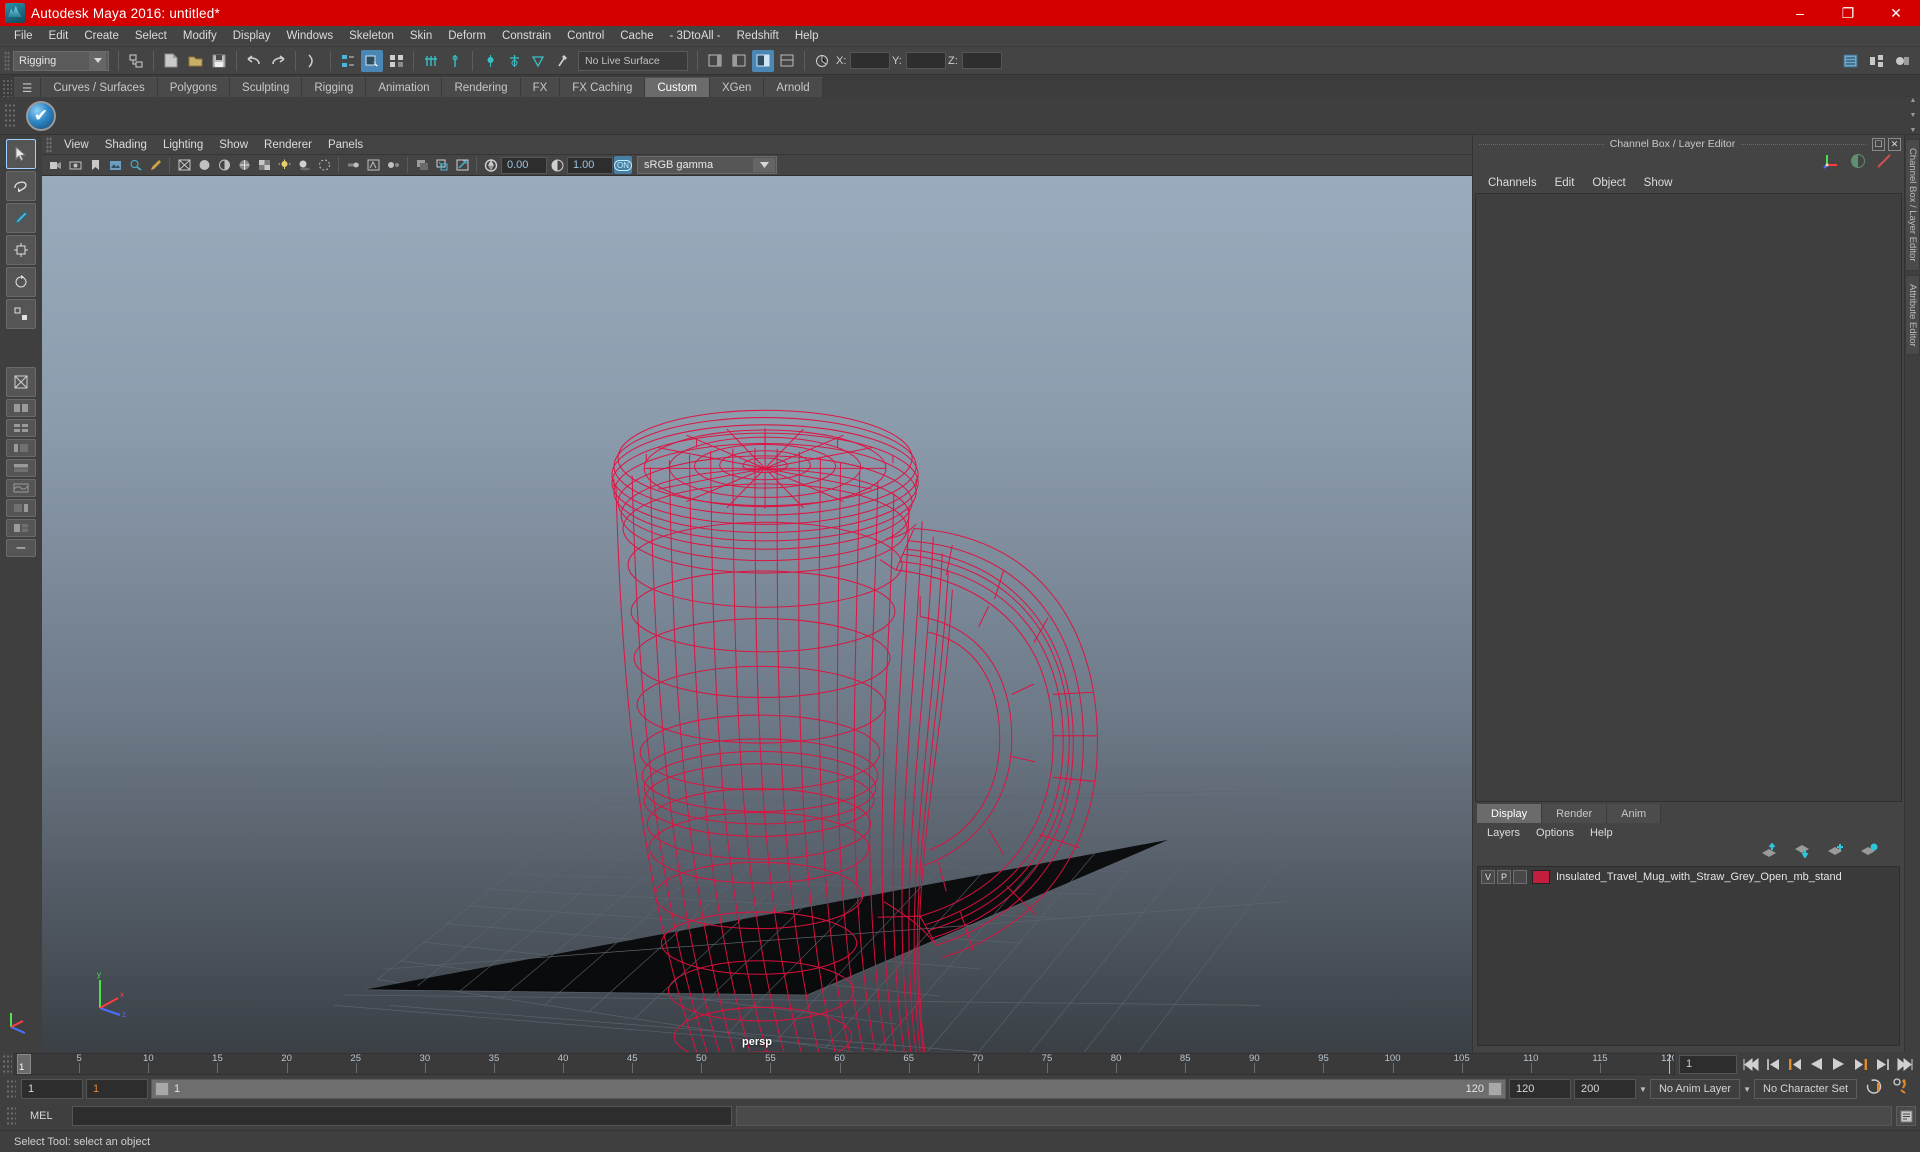  Describe the element at coordinates (1876, 61) in the screenshot. I see `open-node-editor-icon` at that location.